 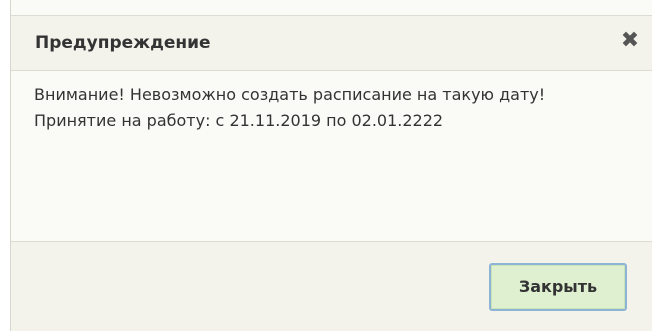 I want to click on close-button: Закрыть, so click(x=558, y=287).